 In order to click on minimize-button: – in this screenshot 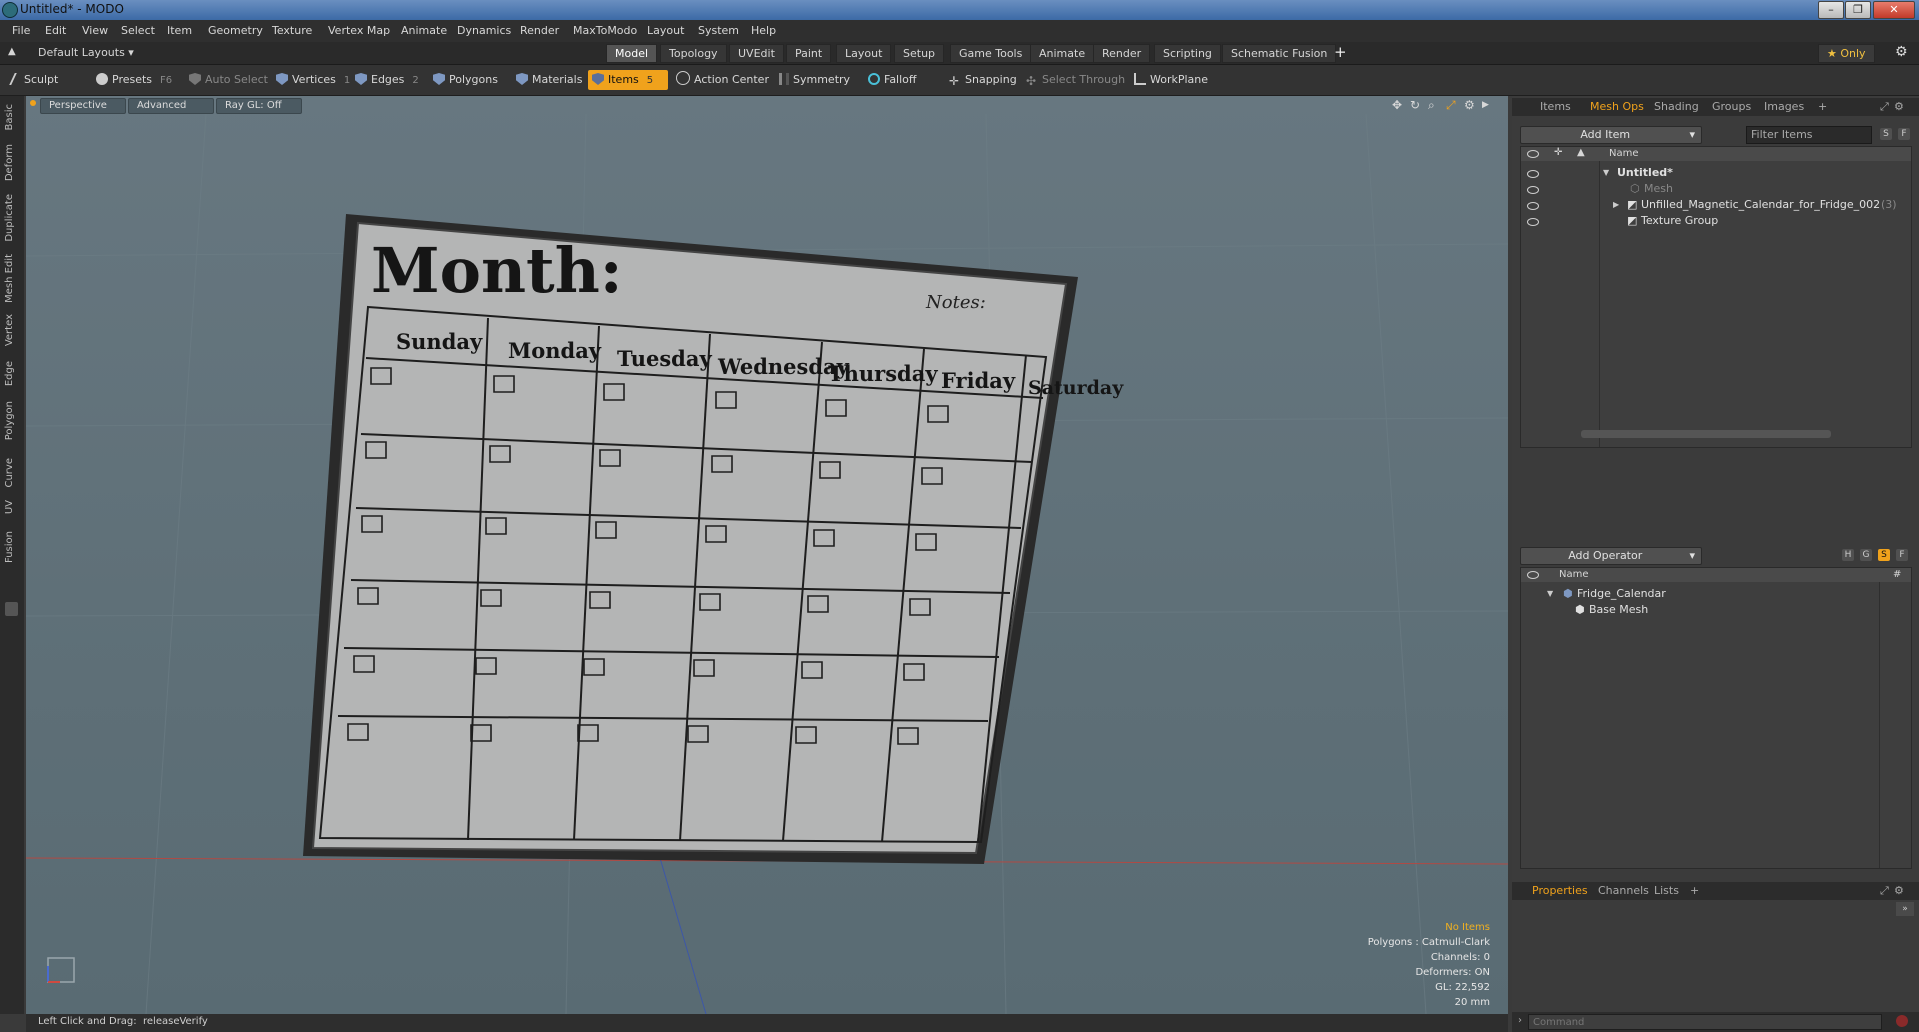, I will do `click(1831, 10)`.